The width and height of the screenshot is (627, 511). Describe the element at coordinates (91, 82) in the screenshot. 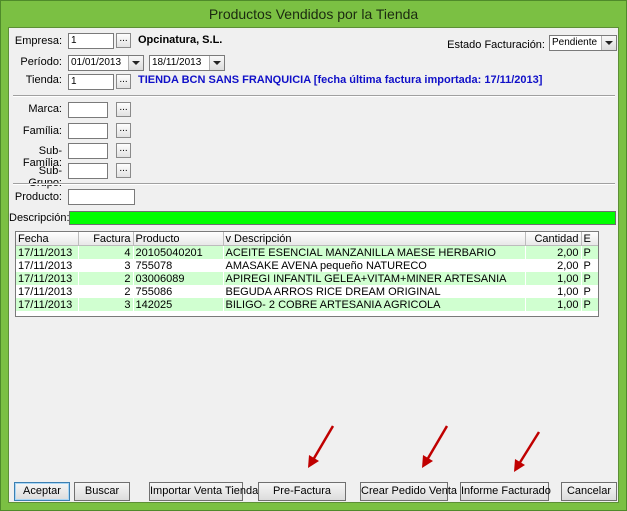

I see `tienda-input: 1` at that location.